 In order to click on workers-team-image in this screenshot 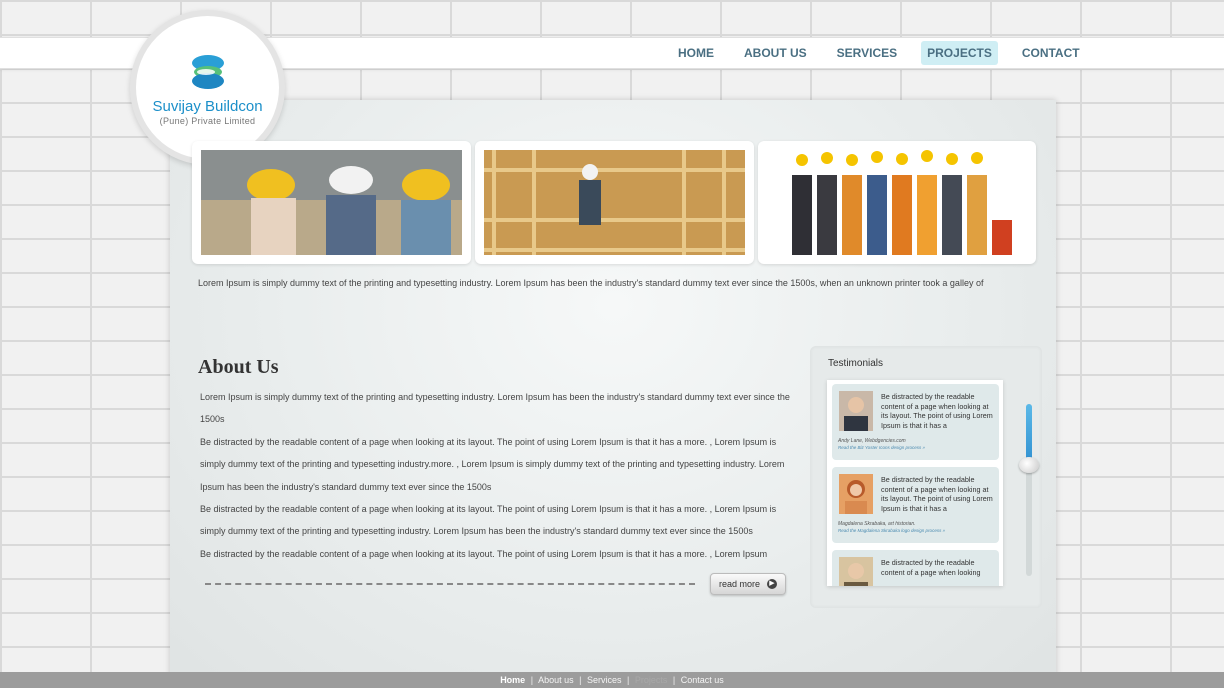, I will do `click(897, 202)`.